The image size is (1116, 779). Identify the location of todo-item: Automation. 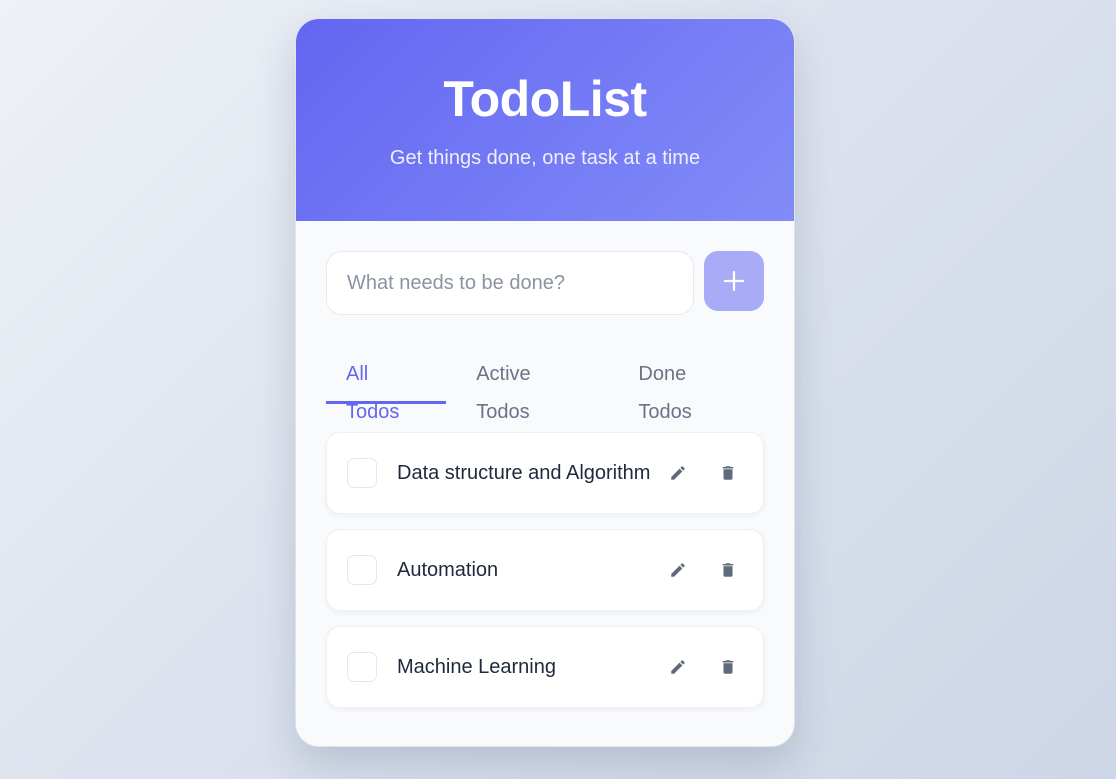
(545, 570).